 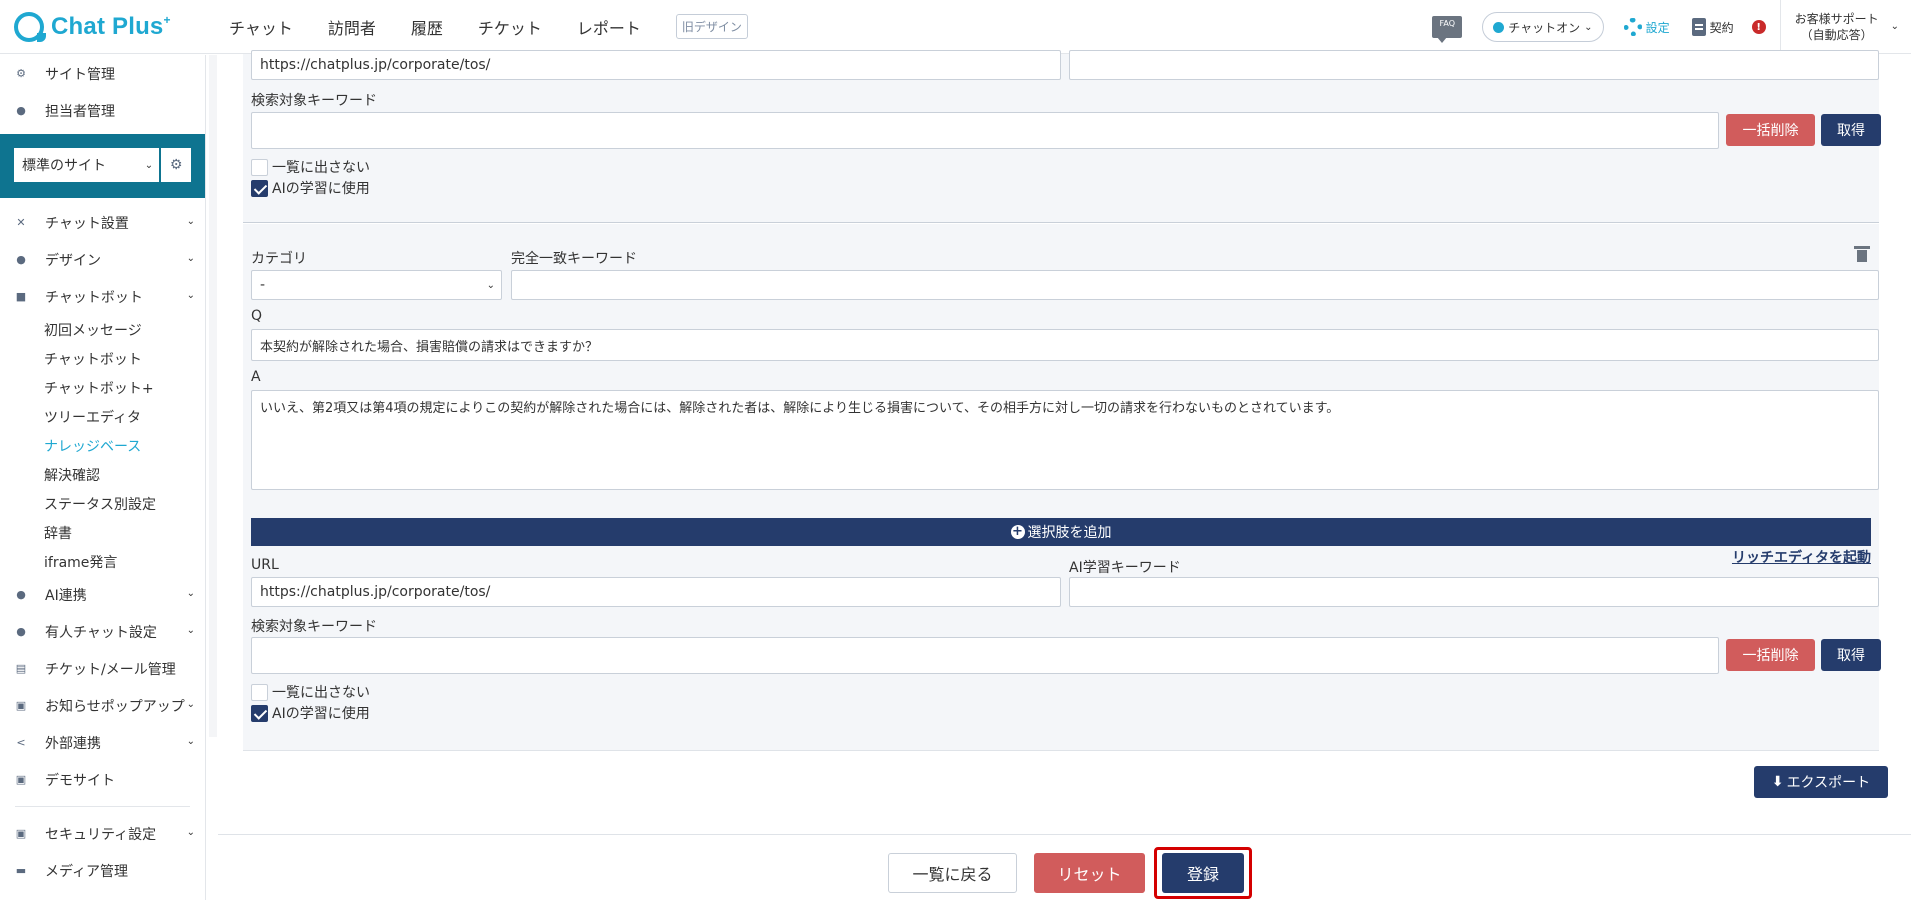 I want to click on sidebar-sub-resolution-check: 解決確認, so click(x=102, y=474).